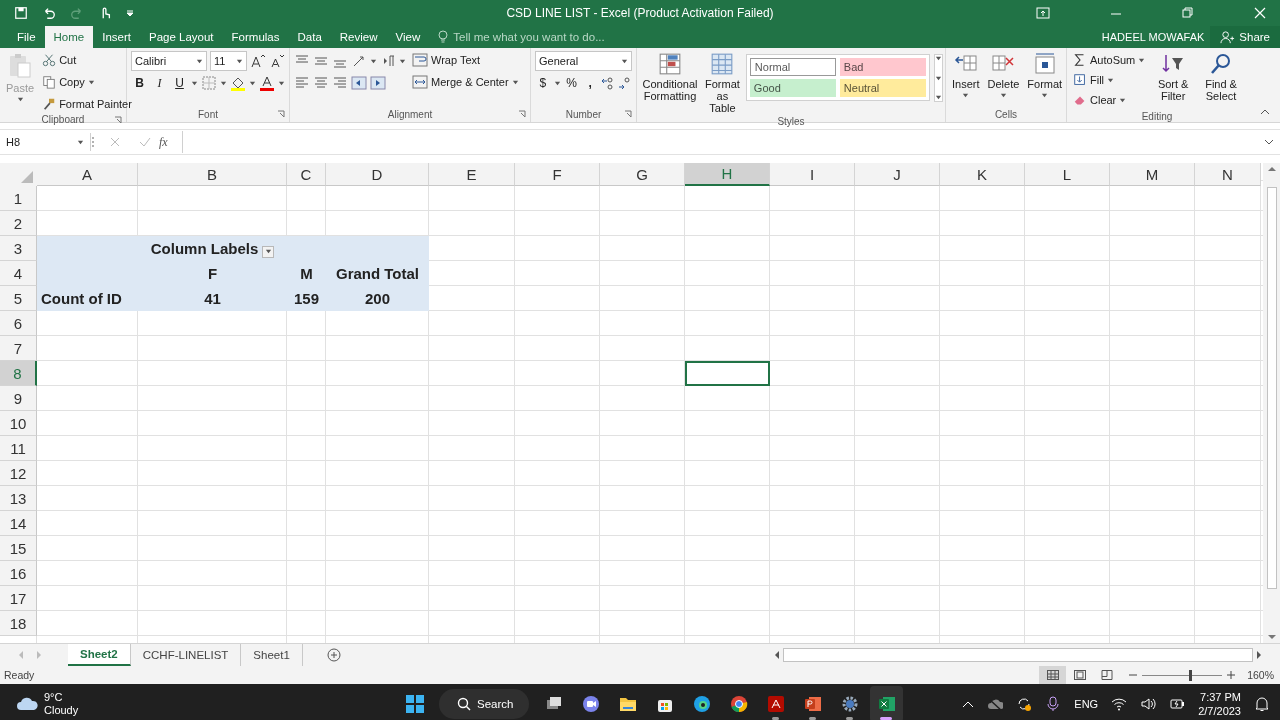 The height and width of the screenshot is (720, 1280). I want to click on row-header: 11, so click(18, 448).